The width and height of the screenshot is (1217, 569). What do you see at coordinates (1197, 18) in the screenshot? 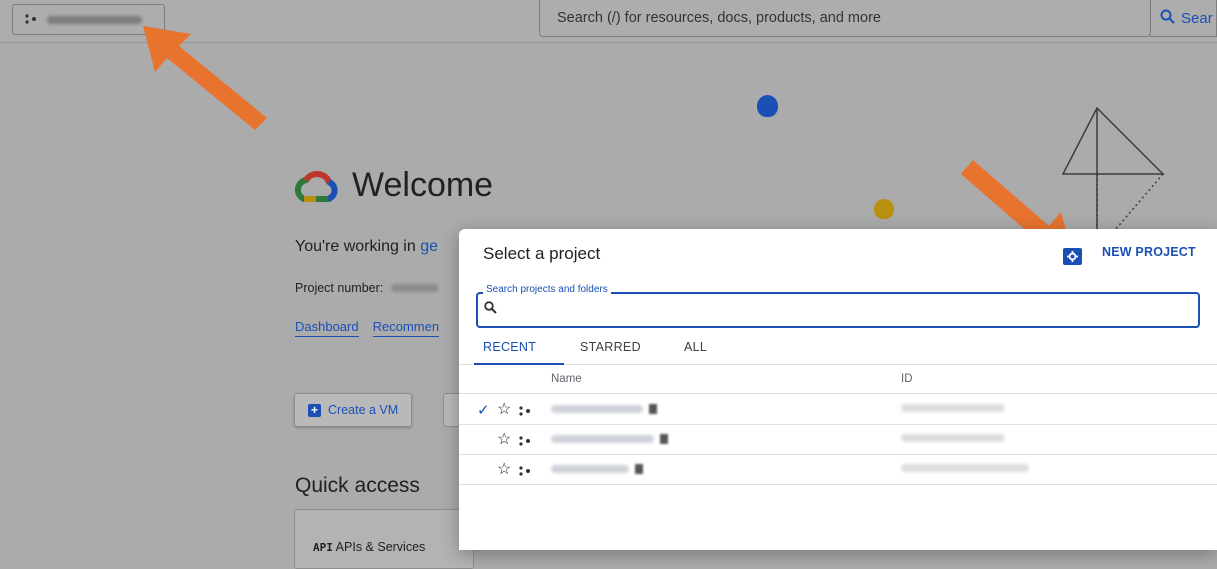
I see `search-button-label: Sear` at bounding box center [1197, 18].